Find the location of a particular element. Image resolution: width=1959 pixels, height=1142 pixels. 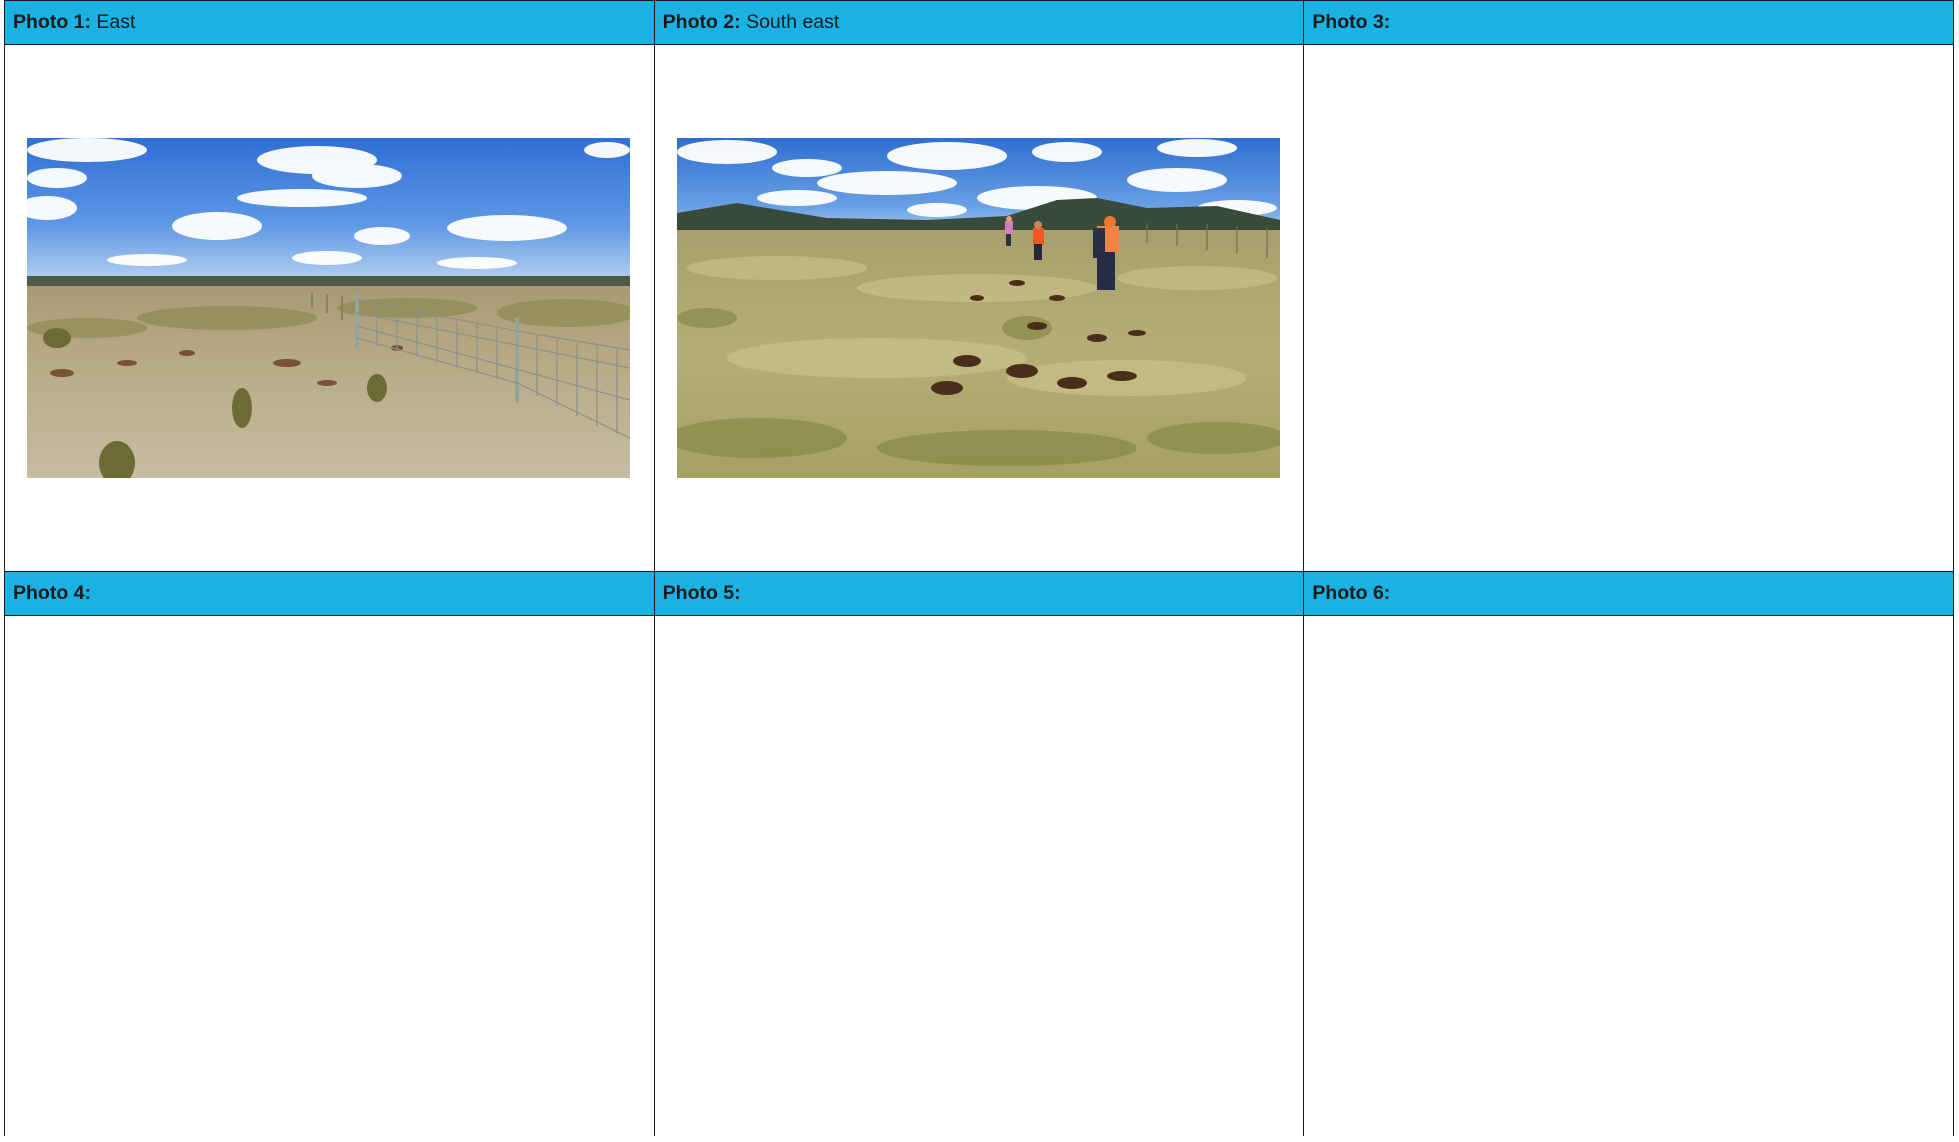

photo-2-label: Photo 2: is located at coordinates (701, 22).